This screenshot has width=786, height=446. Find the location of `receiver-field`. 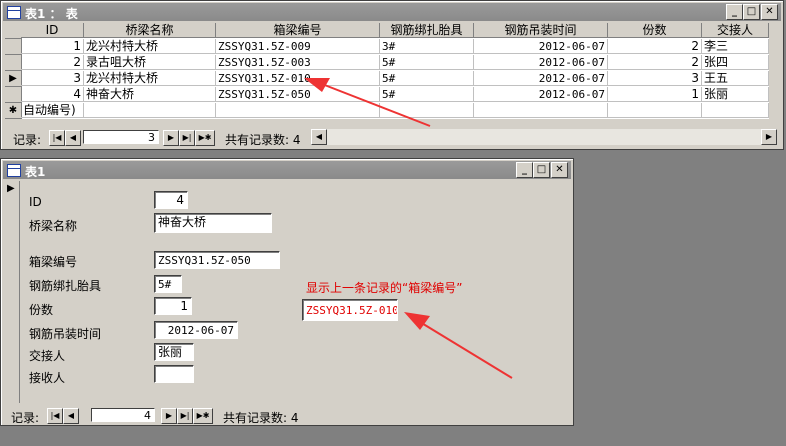

receiver-field is located at coordinates (174, 374).